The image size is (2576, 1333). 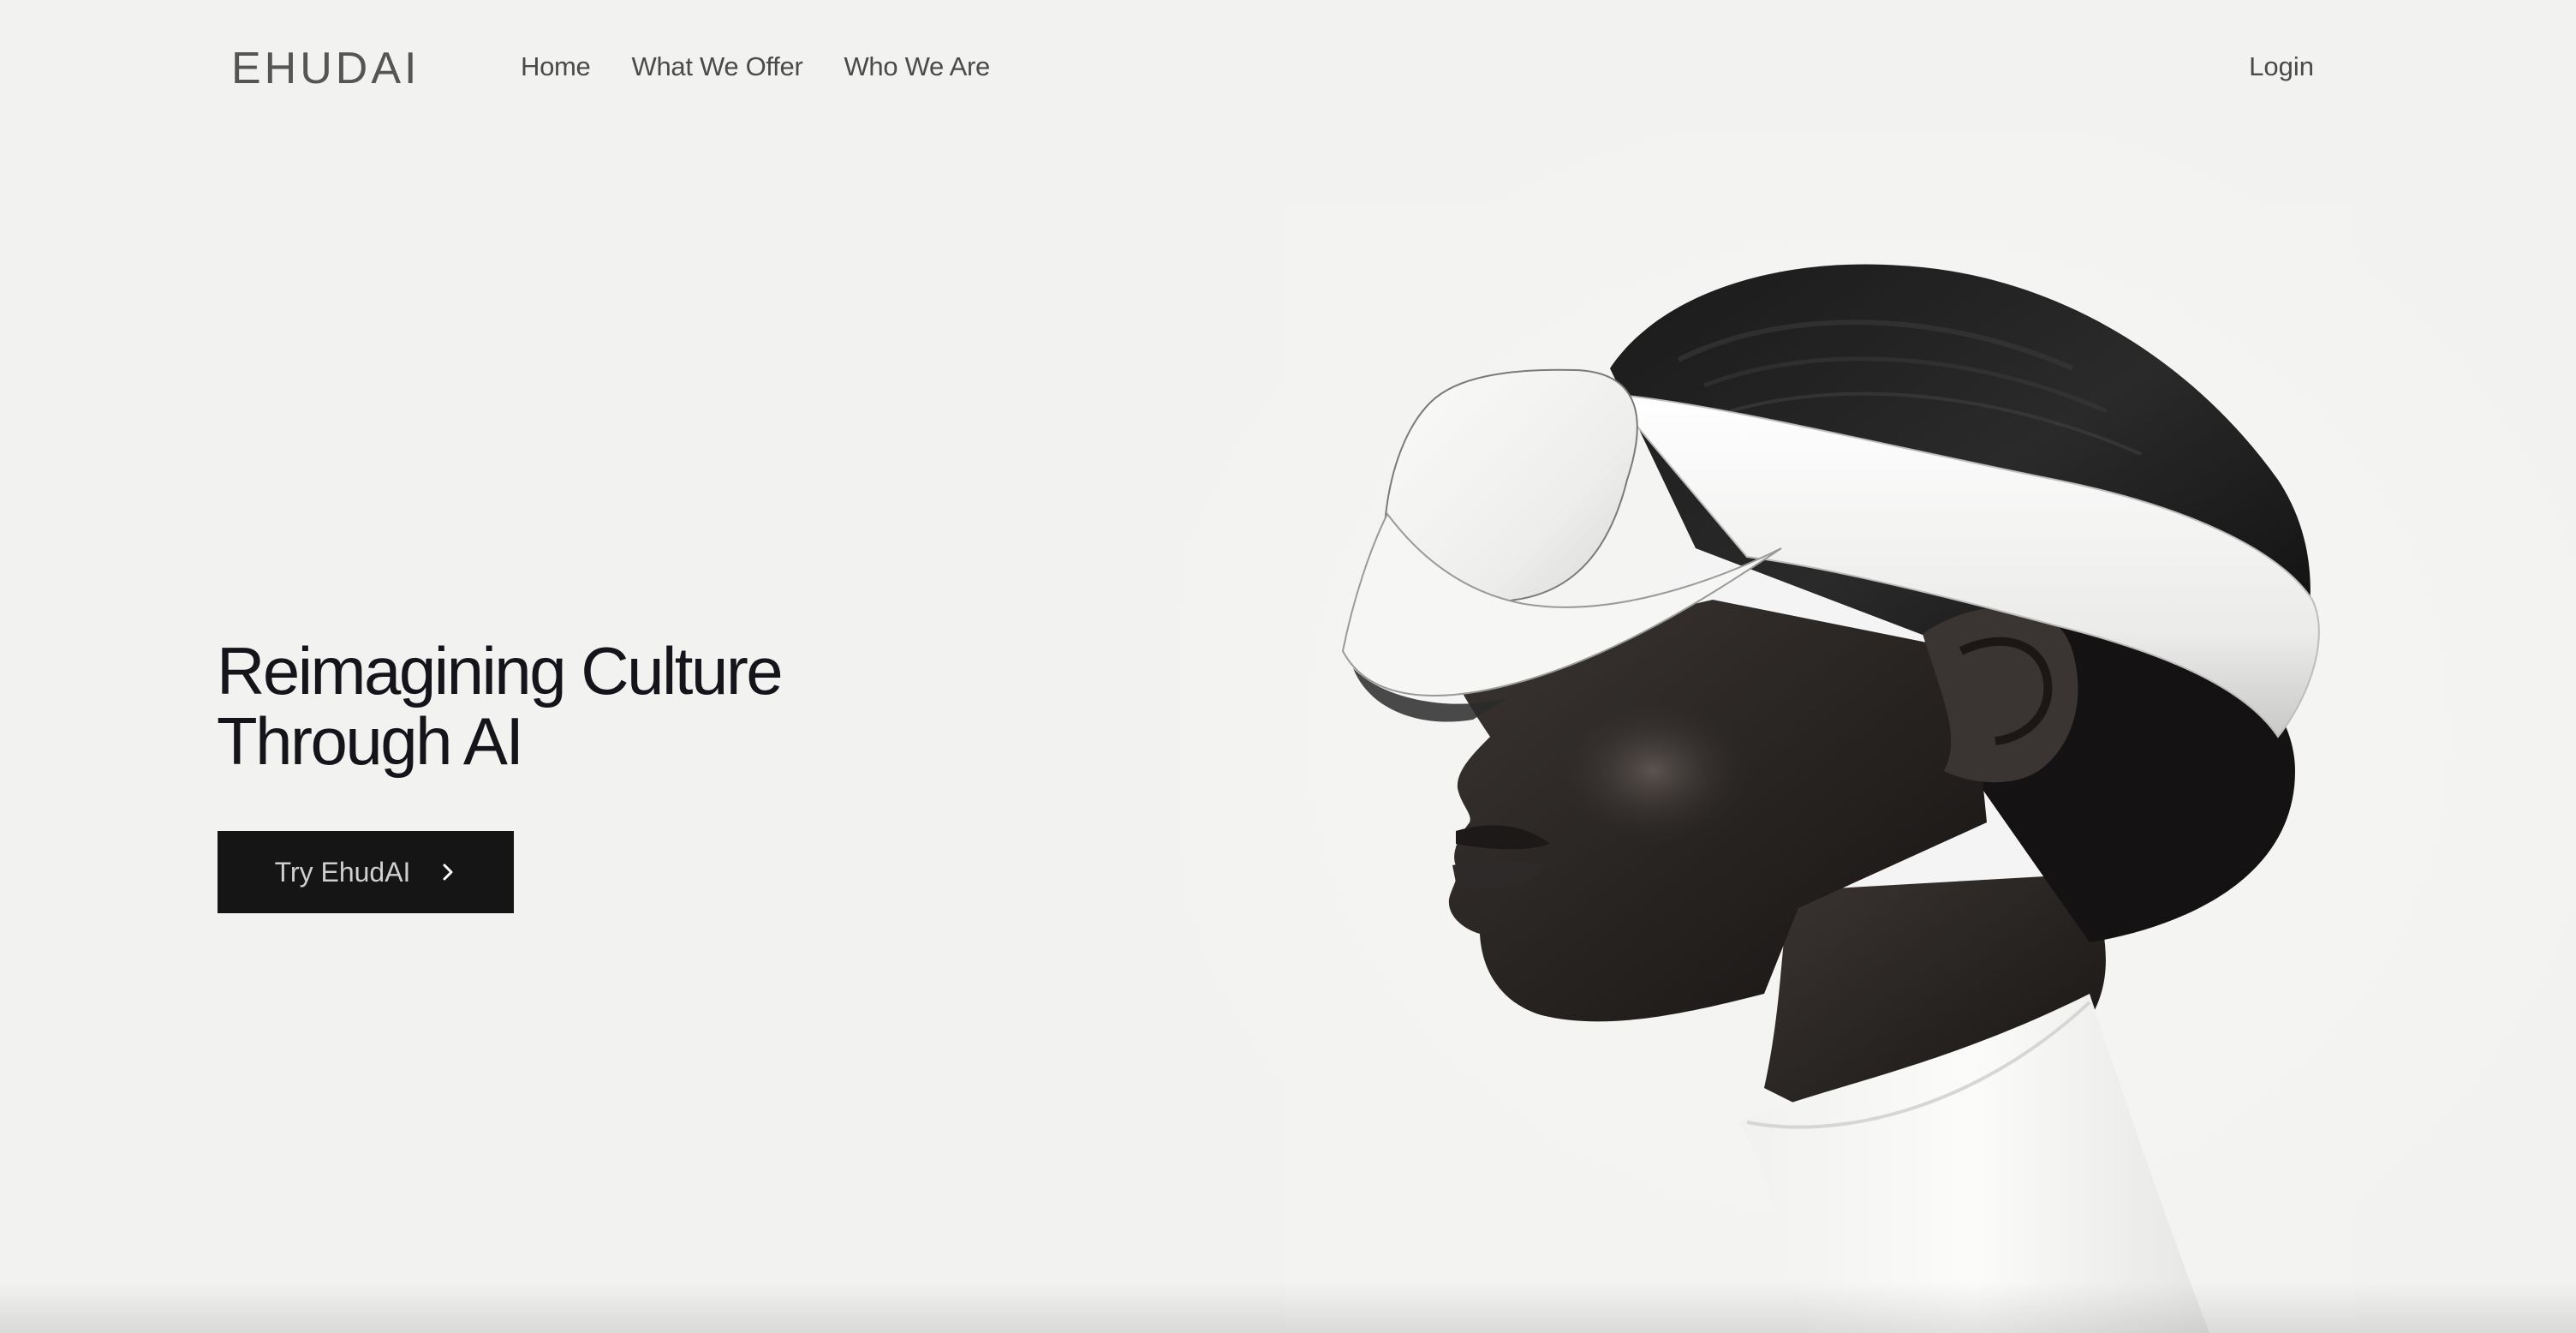 What do you see at coordinates (2282, 66) in the screenshot?
I see `login-link: Login` at bounding box center [2282, 66].